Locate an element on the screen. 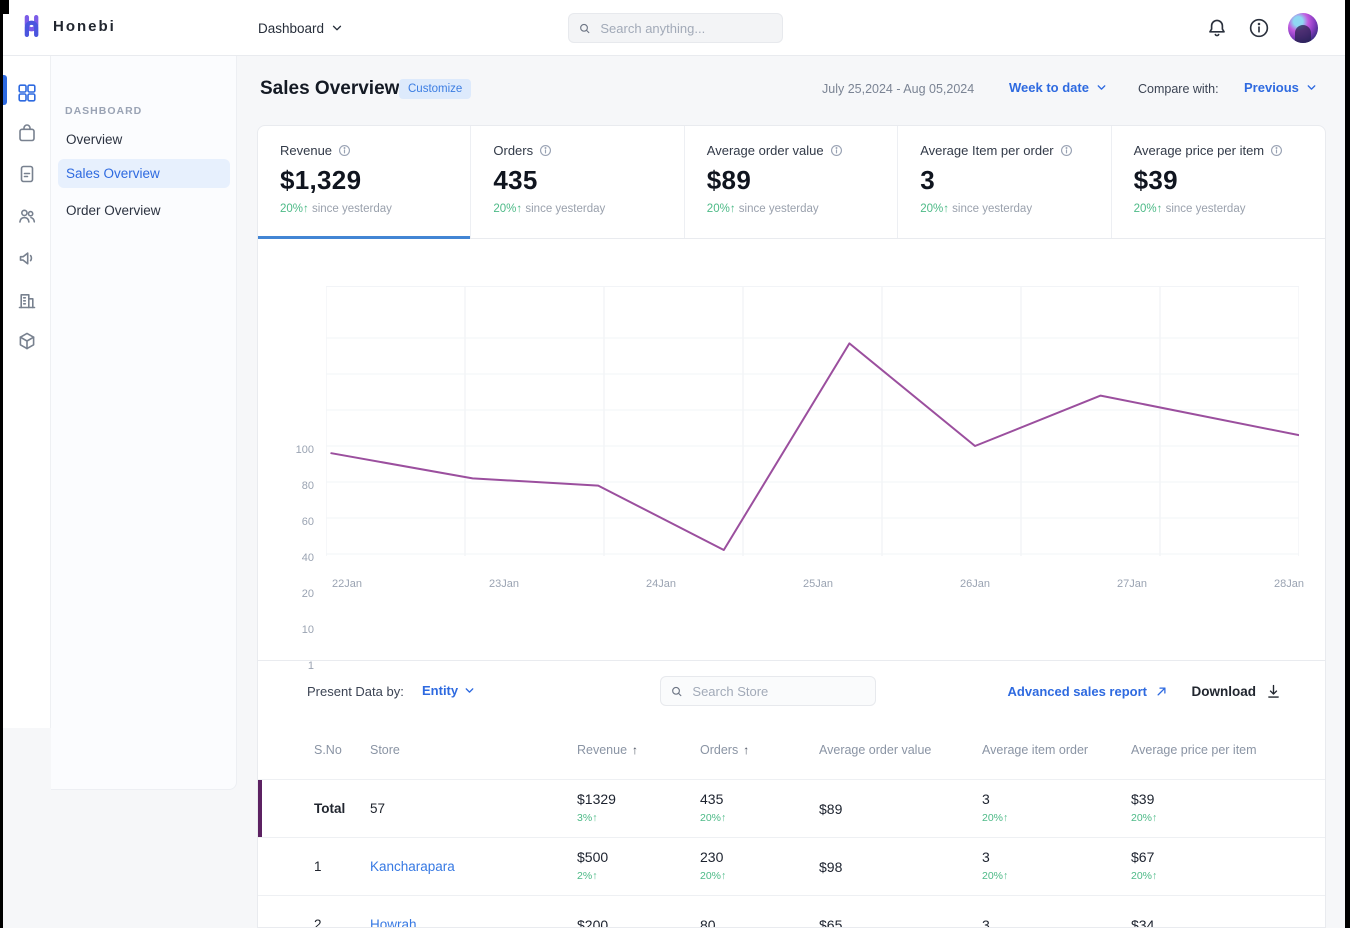  entity-selector: Entity is located at coordinates (449, 690).